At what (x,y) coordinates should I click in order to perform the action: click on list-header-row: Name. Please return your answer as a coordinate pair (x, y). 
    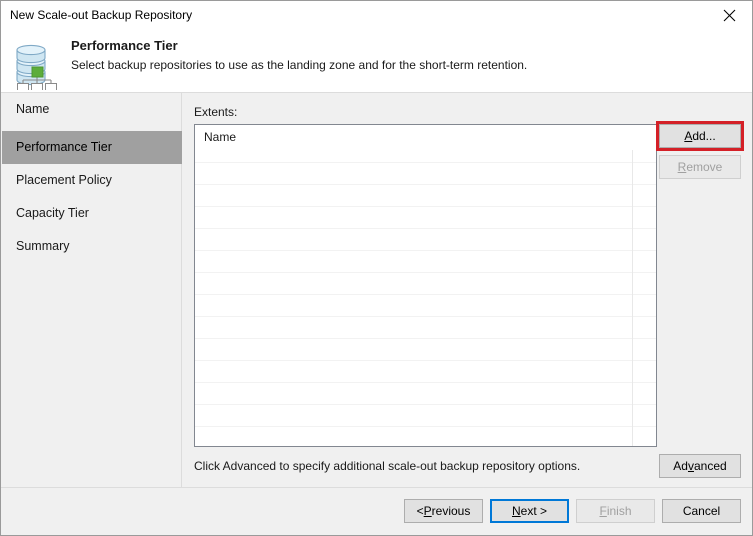
    Looking at the image, I should click on (425, 137).